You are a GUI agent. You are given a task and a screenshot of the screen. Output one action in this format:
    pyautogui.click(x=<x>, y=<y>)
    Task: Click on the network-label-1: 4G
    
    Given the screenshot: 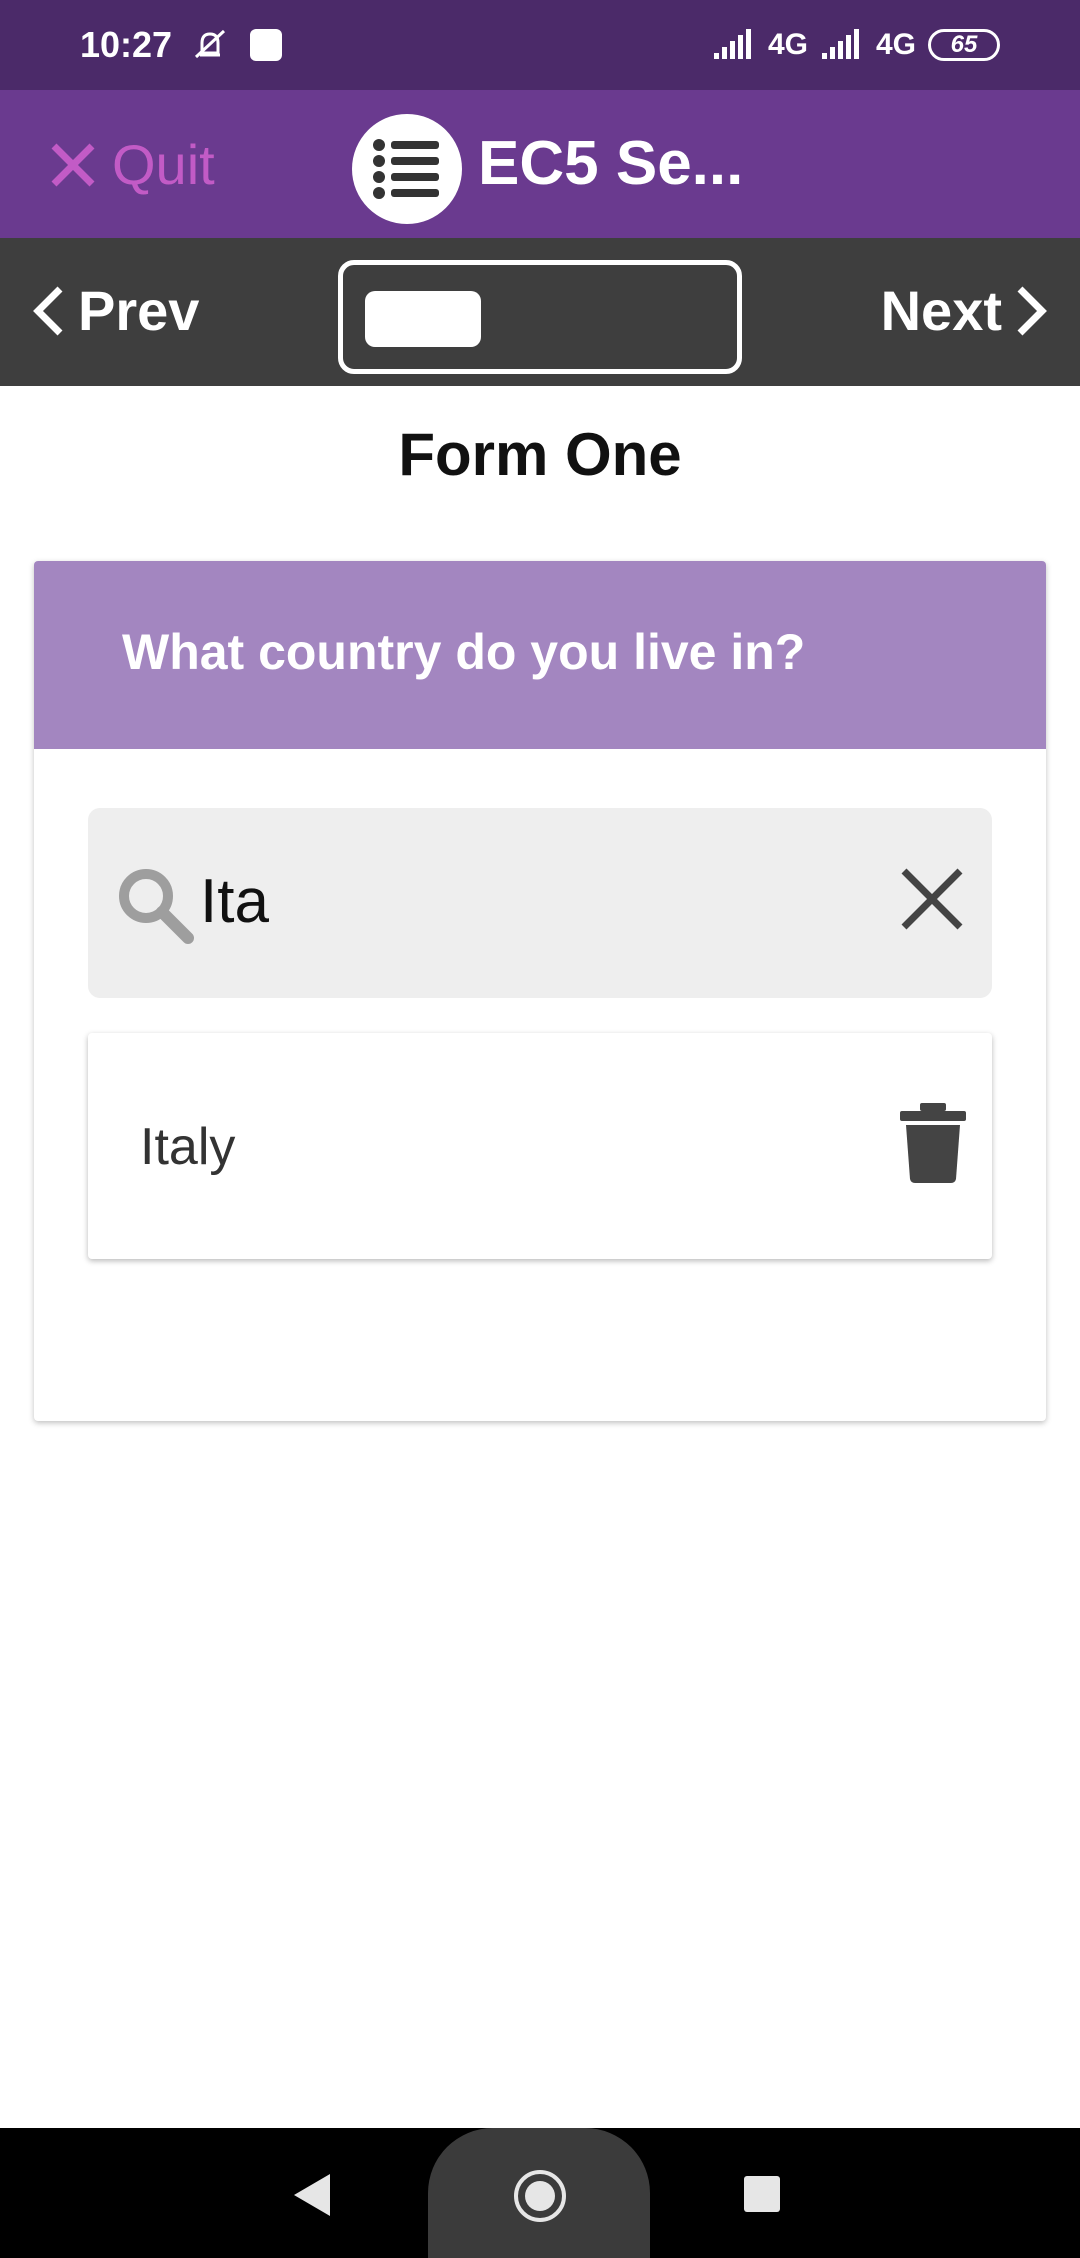 What is the action you would take?
    pyautogui.click(x=787, y=44)
    